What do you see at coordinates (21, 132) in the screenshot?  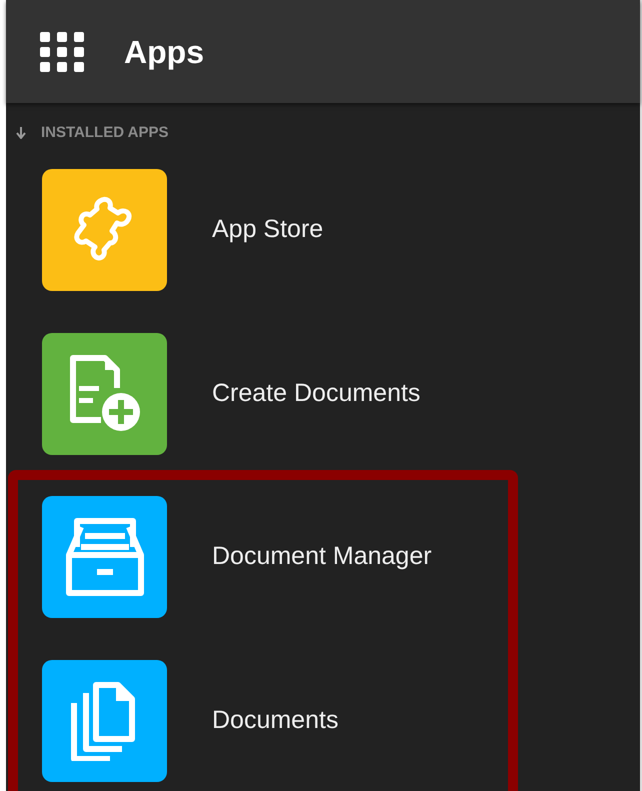 I see `down-arrow-icon` at bounding box center [21, 132].